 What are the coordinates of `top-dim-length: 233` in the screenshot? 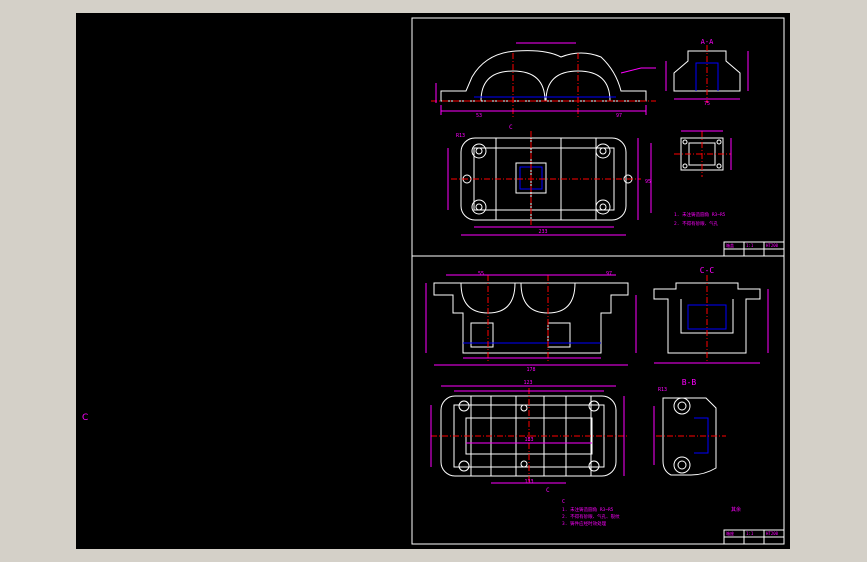 It's located at (542, 232).